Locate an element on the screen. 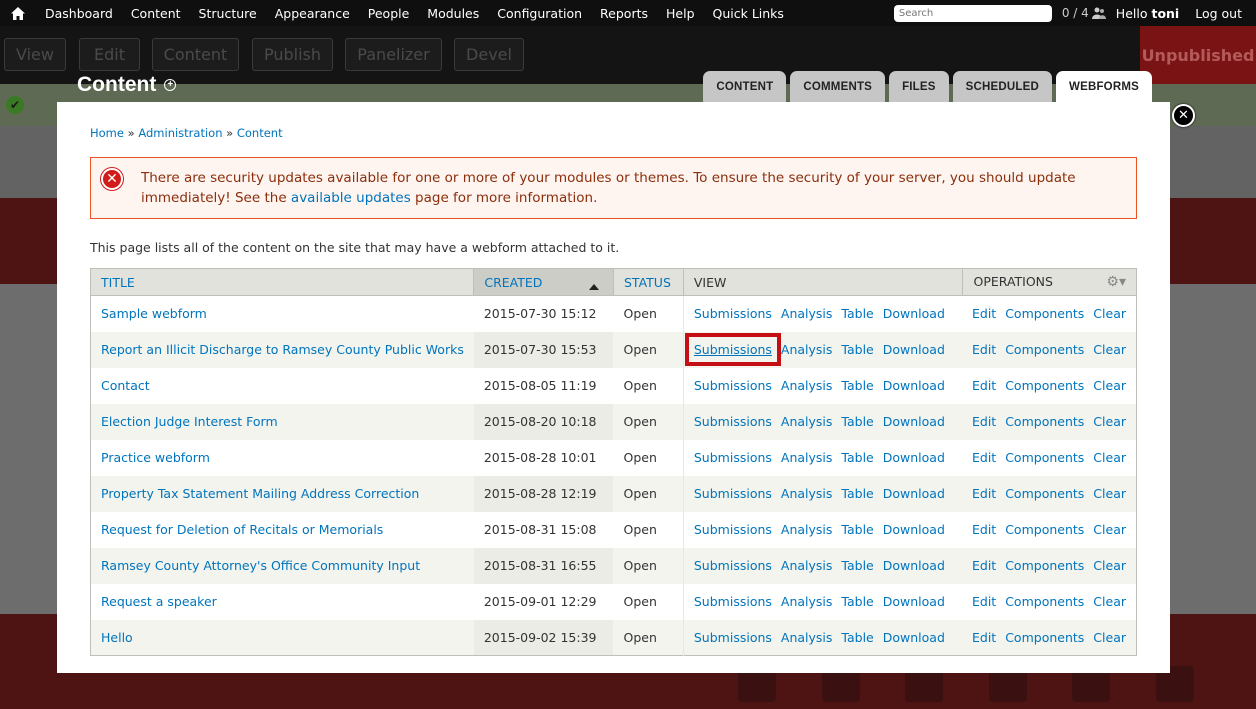 The width and height of the screenshot is (1256, 709). toolbar-menu-dashboard: Dashboard is located at coordinates (79, 13).